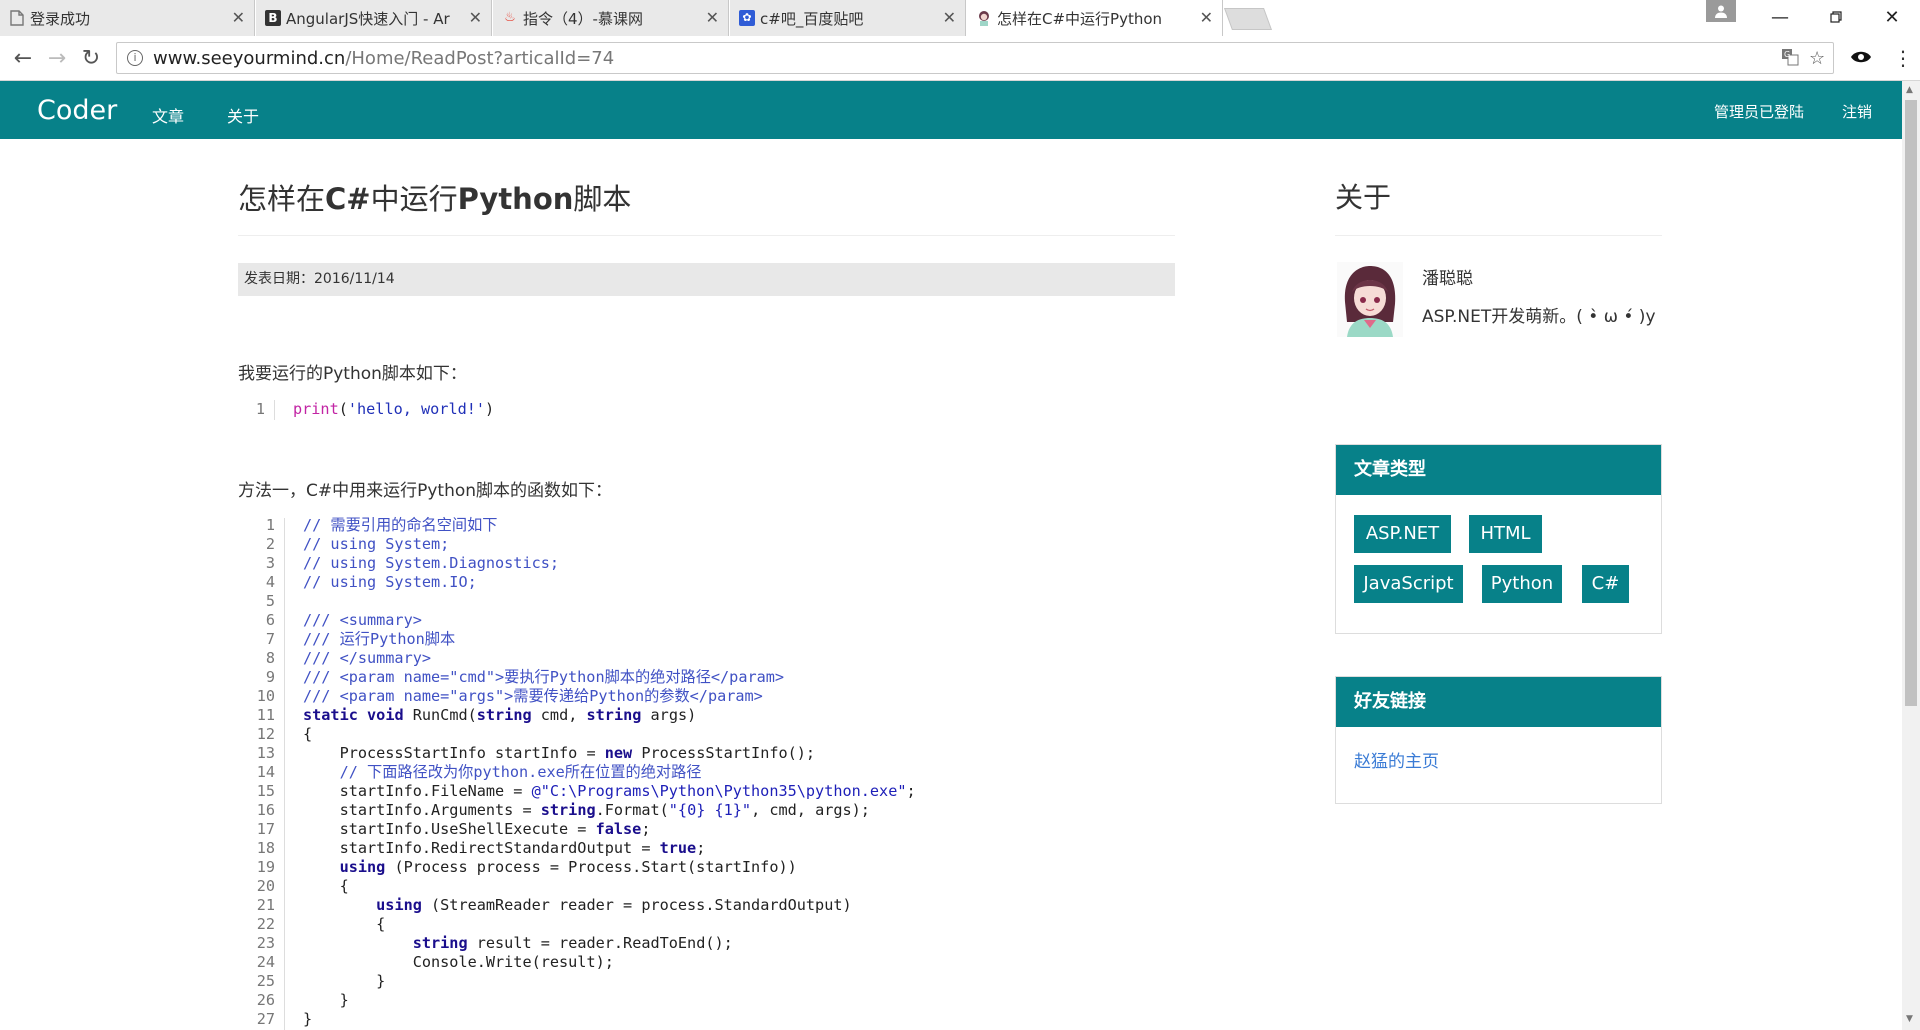  What do you see at coordinates (265, 696) in the screenshot?
I see `line-number: 10` at bounding box center [265, 696].